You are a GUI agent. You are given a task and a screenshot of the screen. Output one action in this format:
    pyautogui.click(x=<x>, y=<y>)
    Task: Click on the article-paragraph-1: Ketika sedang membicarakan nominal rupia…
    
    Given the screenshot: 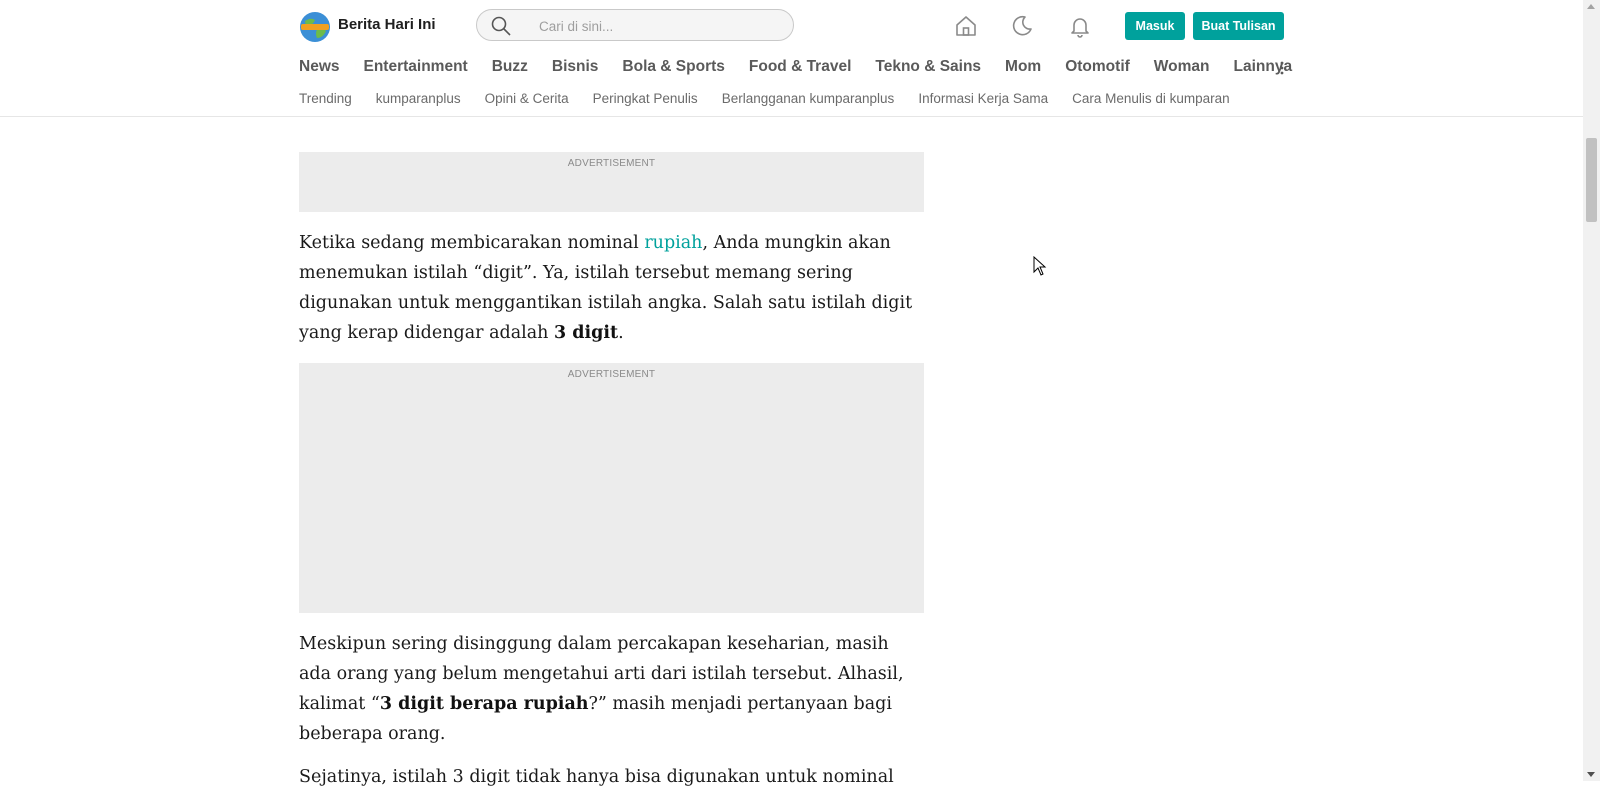 What is the action you would take?
    pyautogui.click(x=611, y=288)
    